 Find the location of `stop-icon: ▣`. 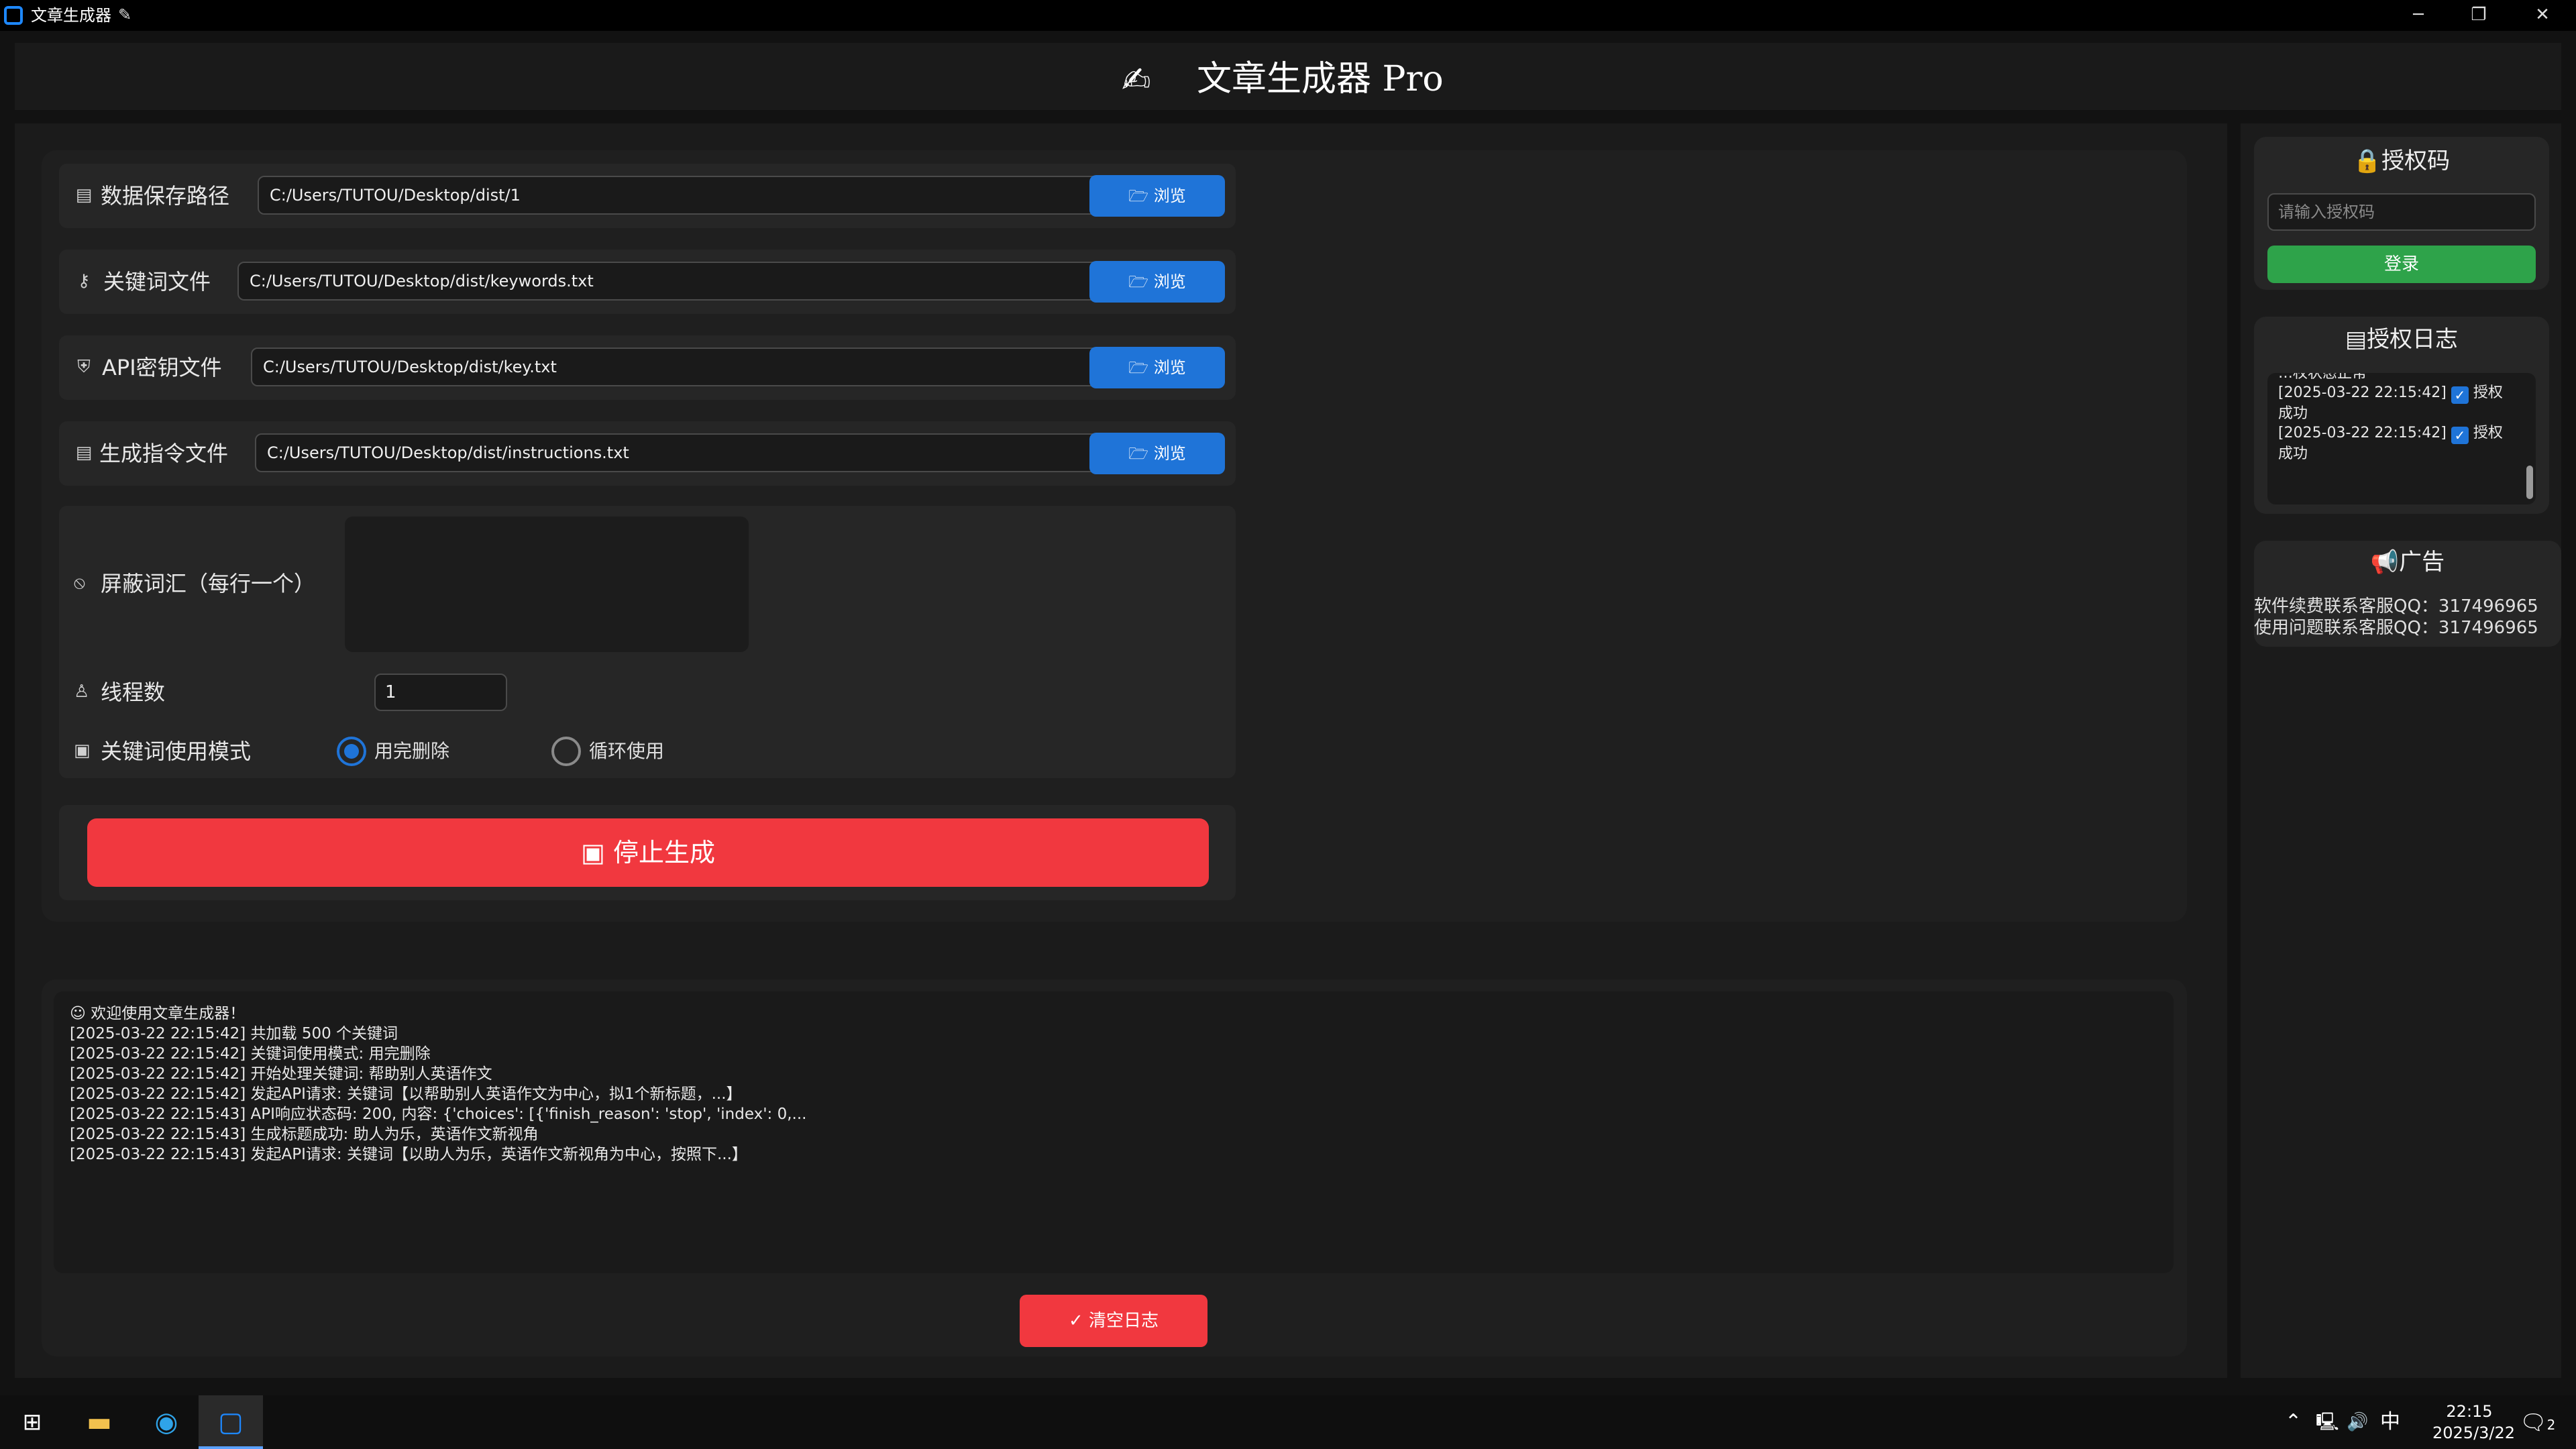

stop-icon: ▣ is located at coordinates (592, 852).